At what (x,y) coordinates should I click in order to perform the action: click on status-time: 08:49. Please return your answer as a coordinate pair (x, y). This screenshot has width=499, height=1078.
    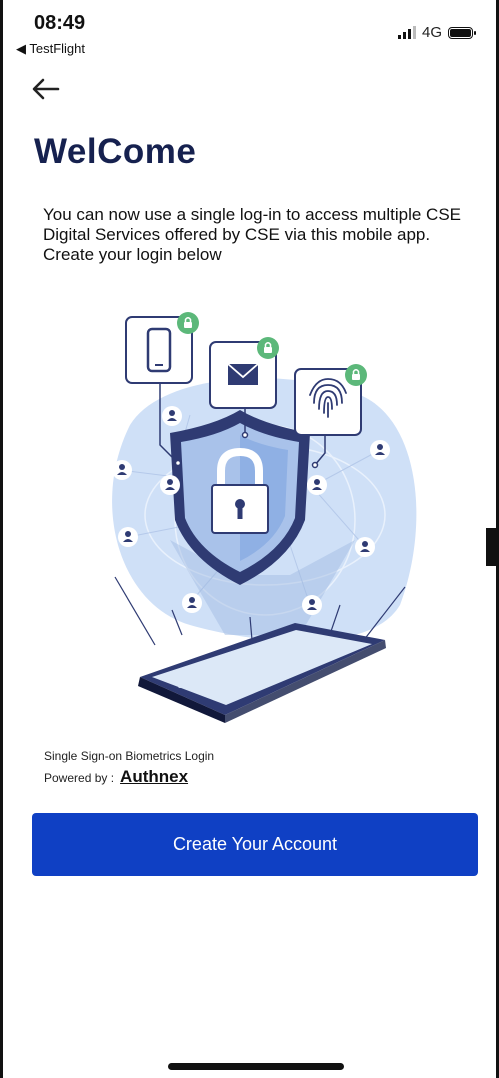
    Looking at the image, I should click on (60, 23).